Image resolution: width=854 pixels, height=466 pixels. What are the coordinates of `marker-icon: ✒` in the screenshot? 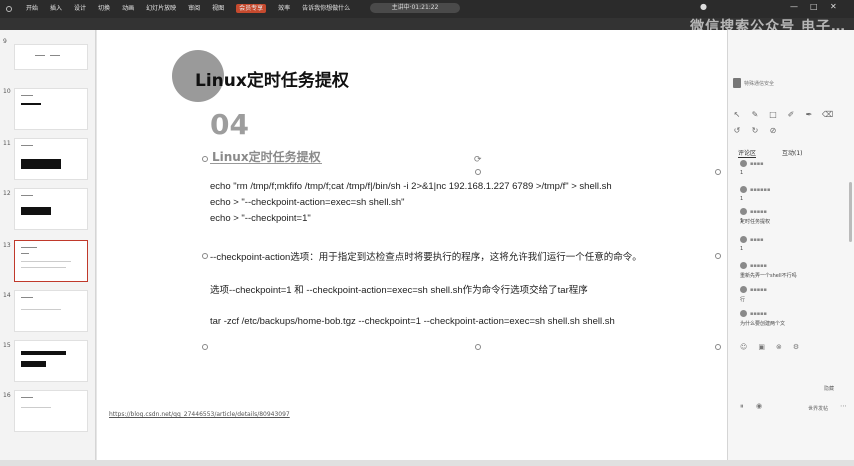 It's located at (809, 114).